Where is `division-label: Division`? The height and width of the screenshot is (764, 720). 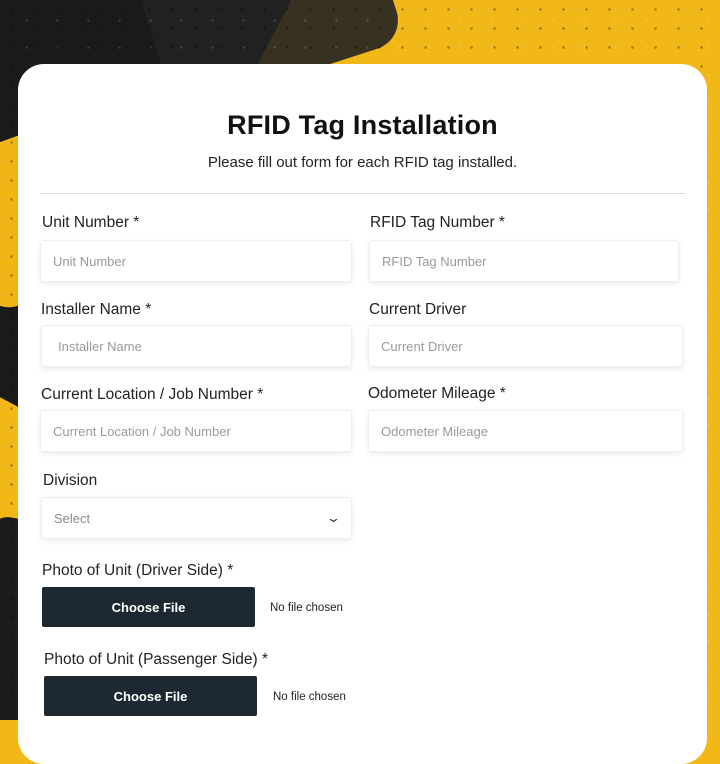 division-label: Division is located at coordinates (70, 480).